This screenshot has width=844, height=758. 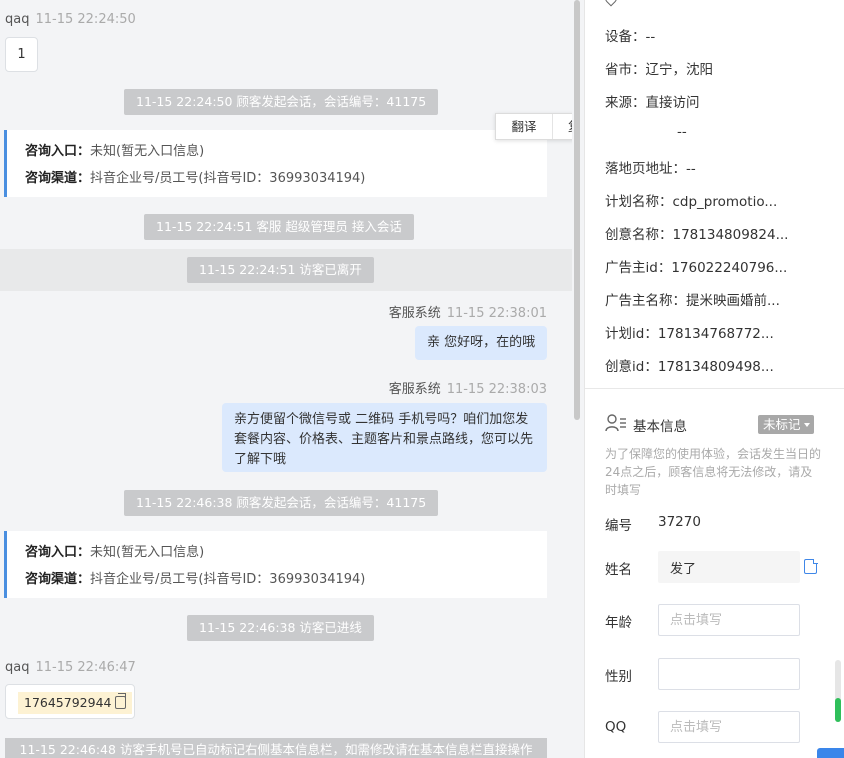 I want to click on message-header: 客服系统 11-15 22:38:03, so click(x=468, y=387).